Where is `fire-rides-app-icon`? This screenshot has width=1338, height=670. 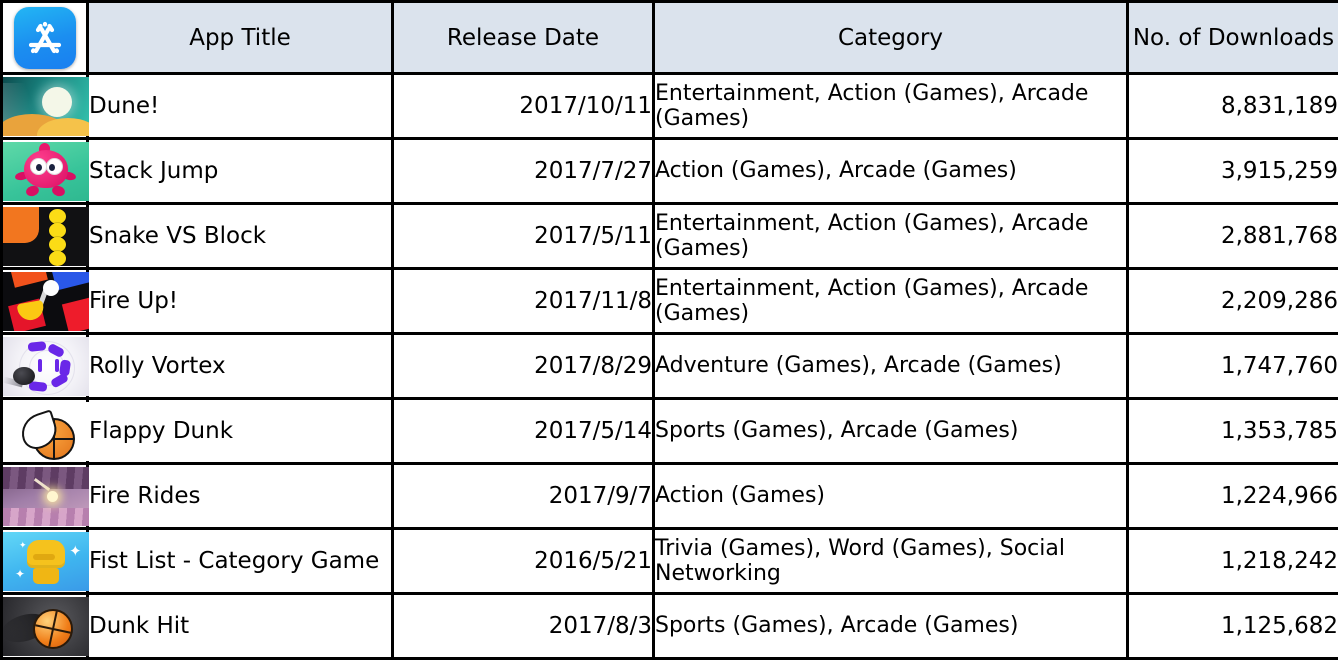 fire-rides-app-icon is located at coordinates (46, 496).